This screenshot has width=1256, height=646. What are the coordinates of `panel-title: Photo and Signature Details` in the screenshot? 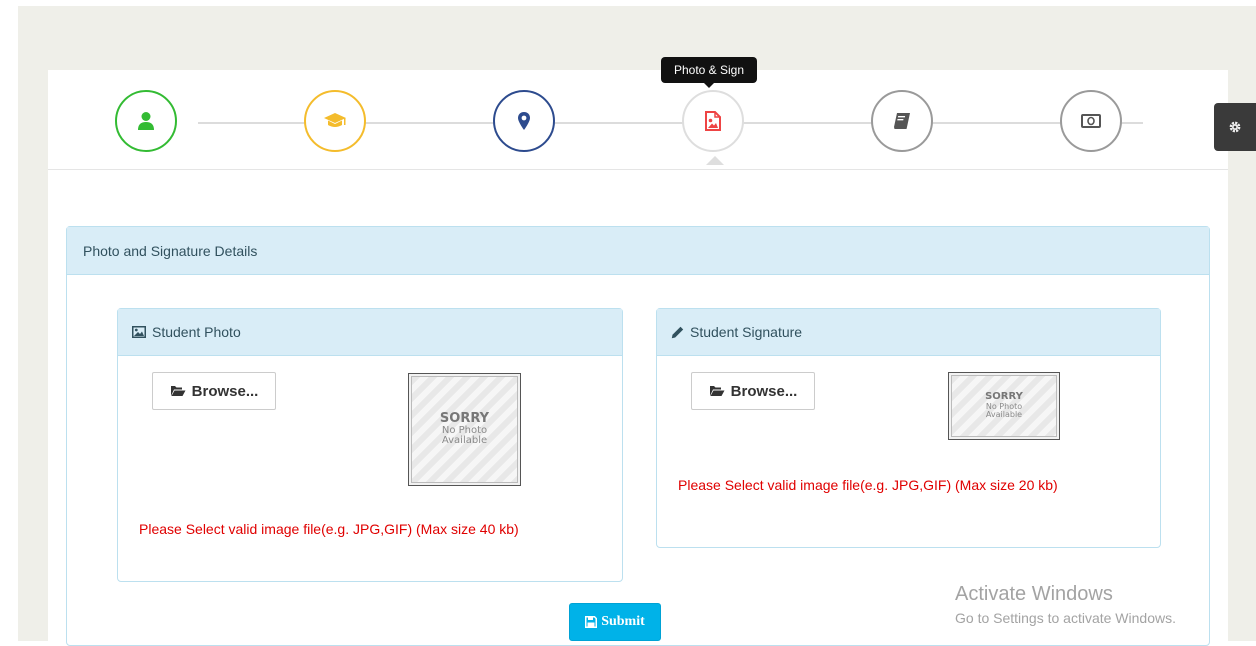 It's located at (638, 251).